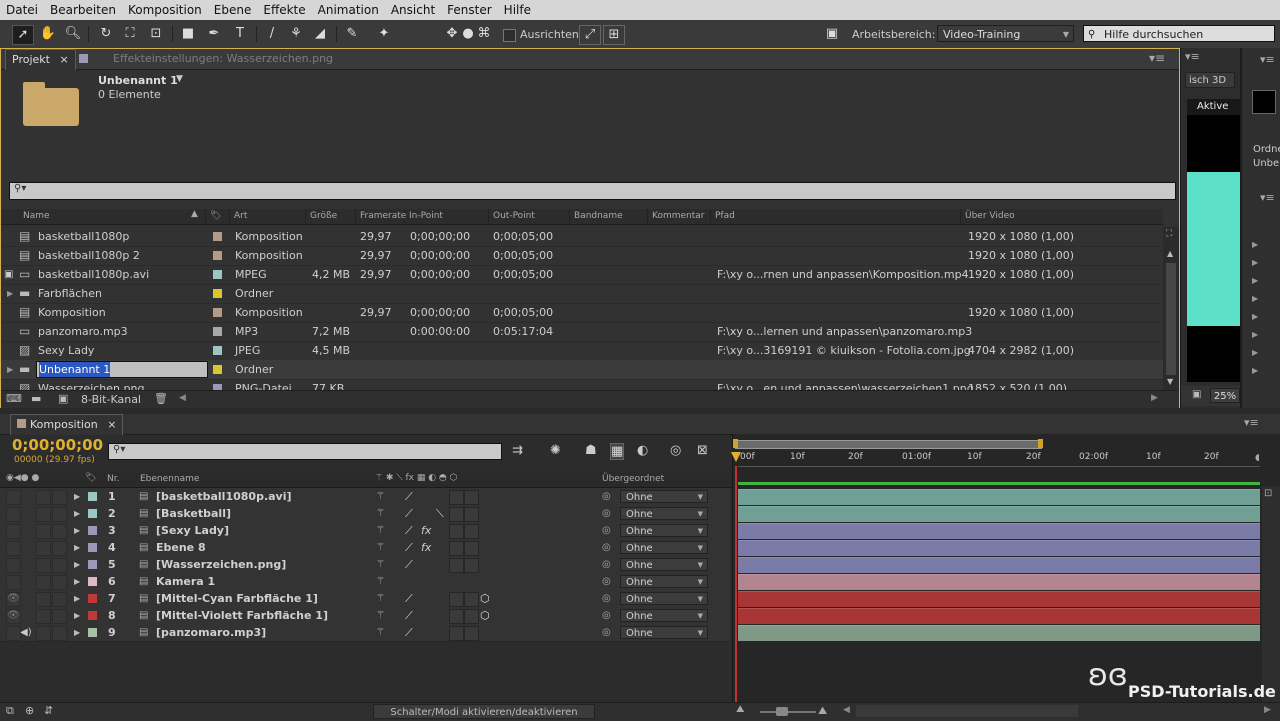 This screenshot has width=1280, height=721. Describe the element at coordinates (740, 709) in the screenshot. I see `zoom-out-icon: ⛰` at that location.